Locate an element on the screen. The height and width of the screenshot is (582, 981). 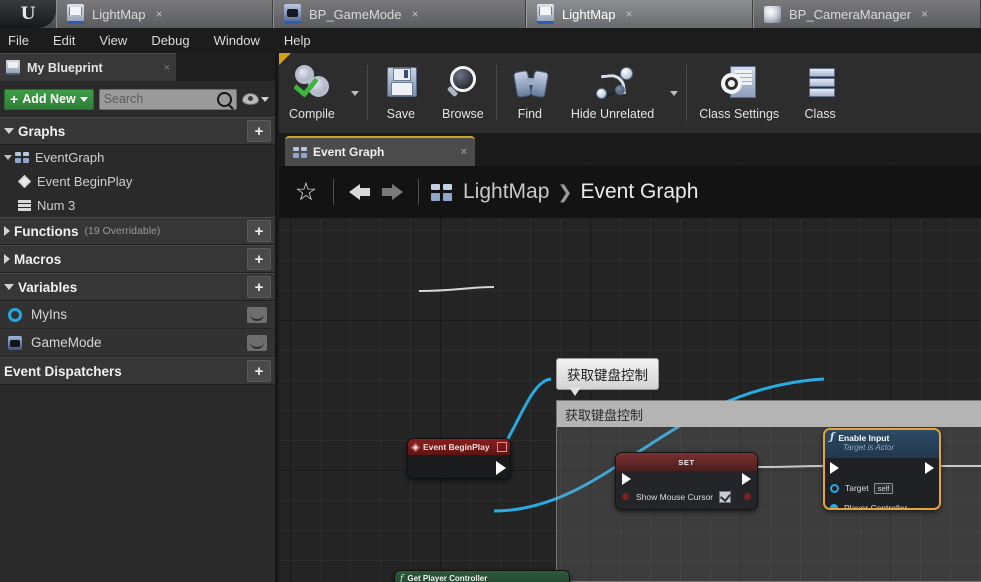
variable-row-myins: MyIns is located at coordinates (137, 315).